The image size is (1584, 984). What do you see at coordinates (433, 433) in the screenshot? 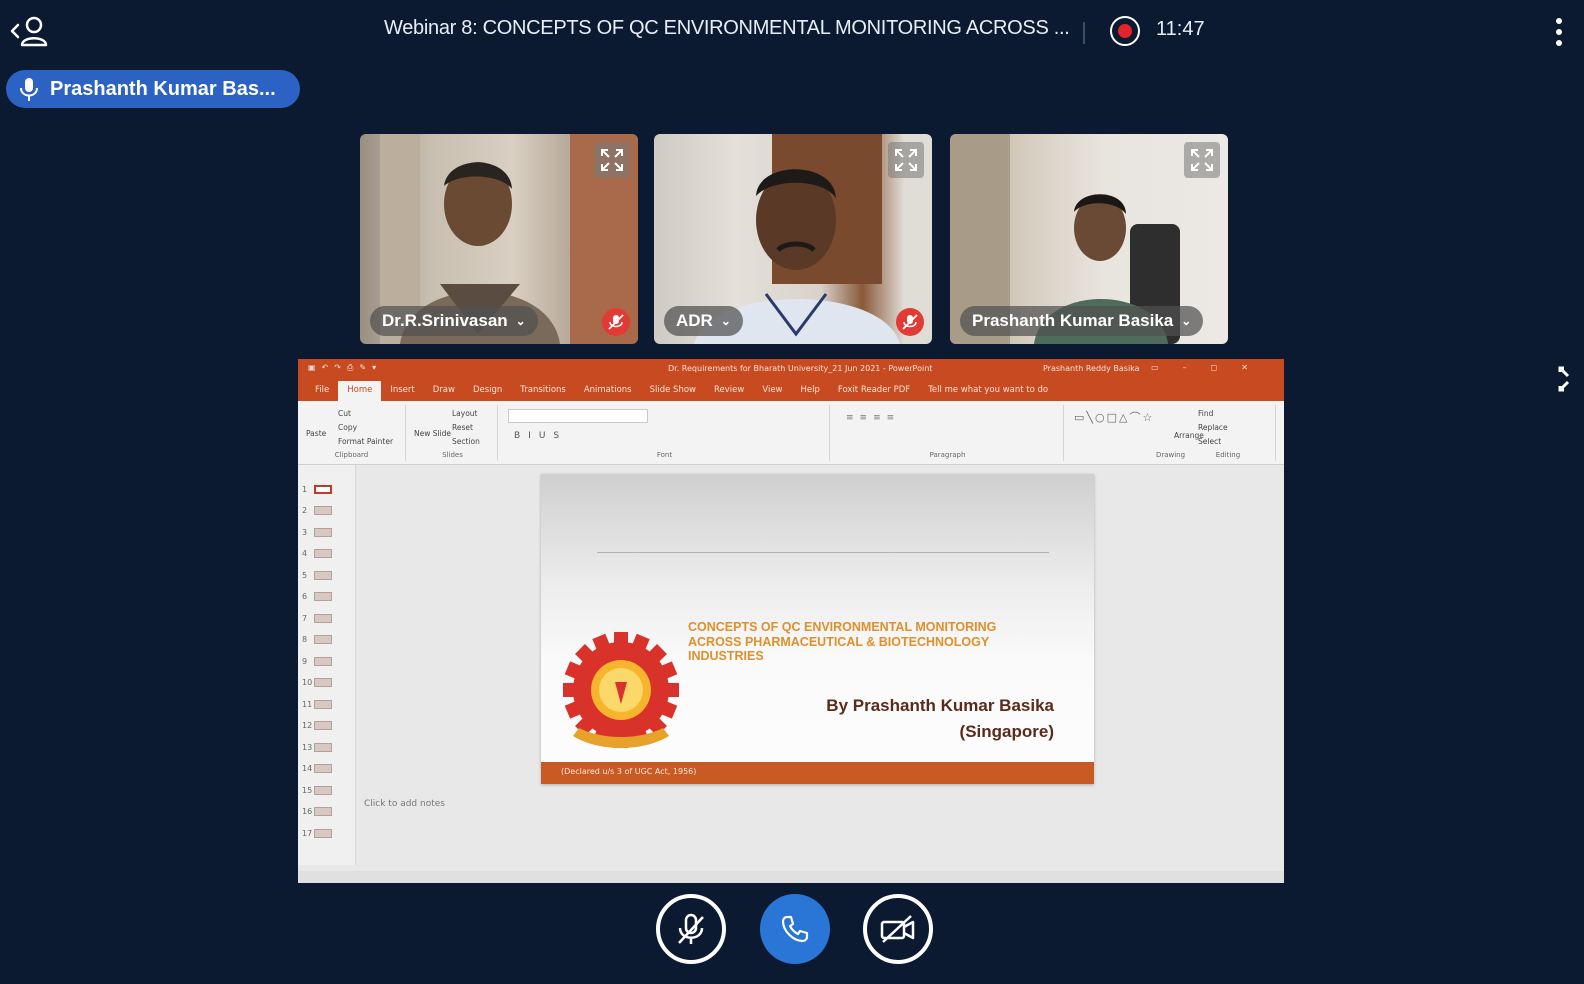
I see `new-slide-button: New Slide` at bounding box center [433, 433].